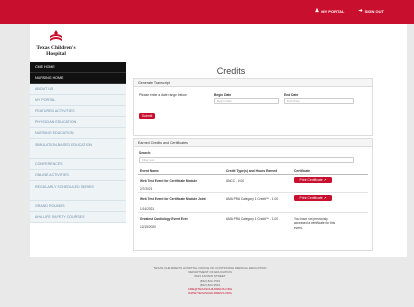 Image resolution: width=414 pixels, height=307 pixels. I want to click on sign-out-label: SIGN OUT, so click(374, 11).